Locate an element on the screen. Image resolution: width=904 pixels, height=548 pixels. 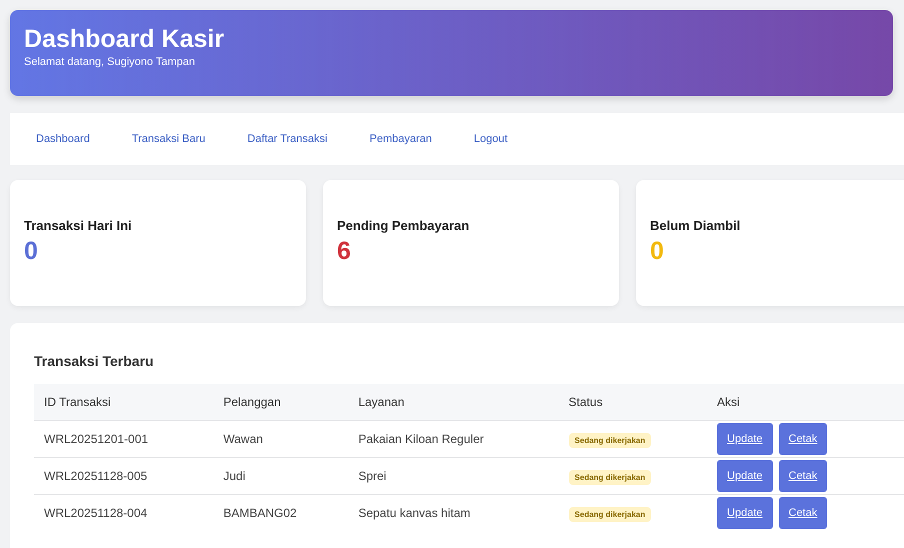
page-title: Dashboard Kasir is located at coordinates (125, 39).